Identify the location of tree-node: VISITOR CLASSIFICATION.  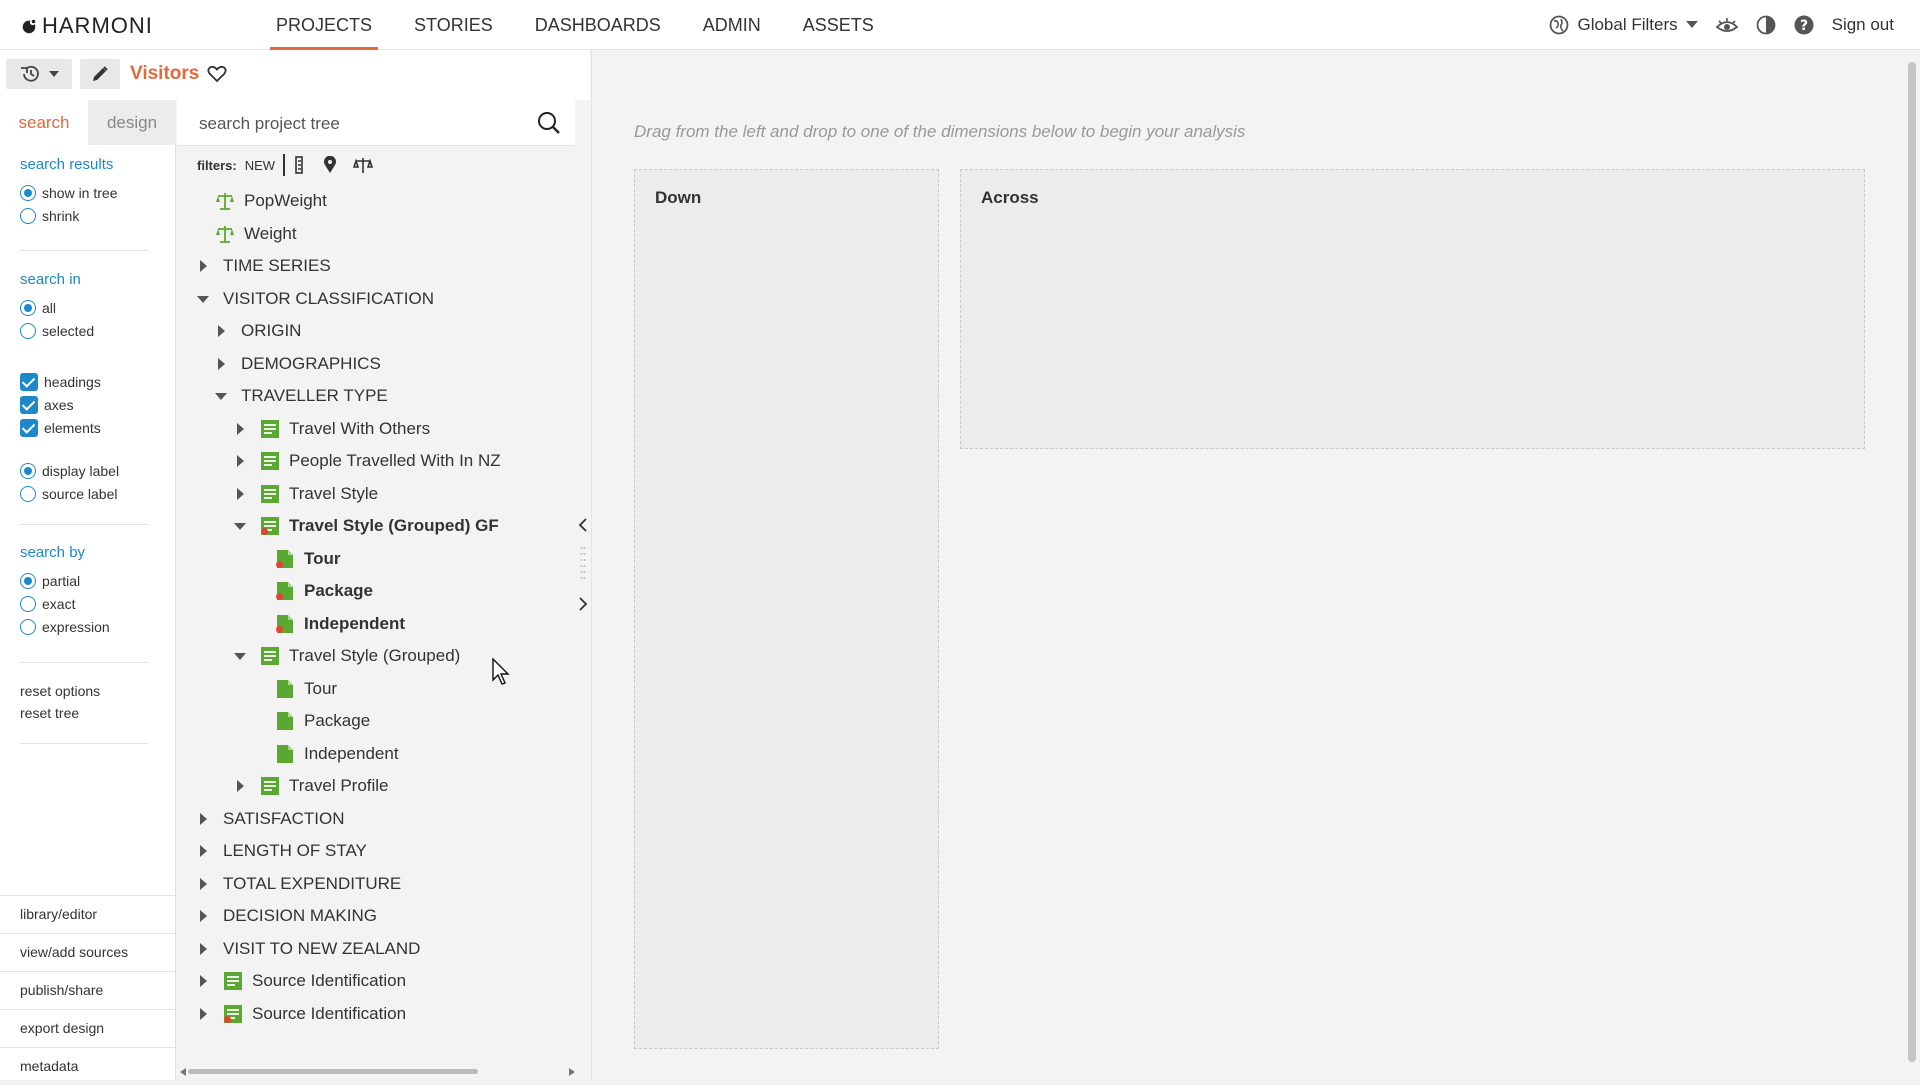
(315, 299).